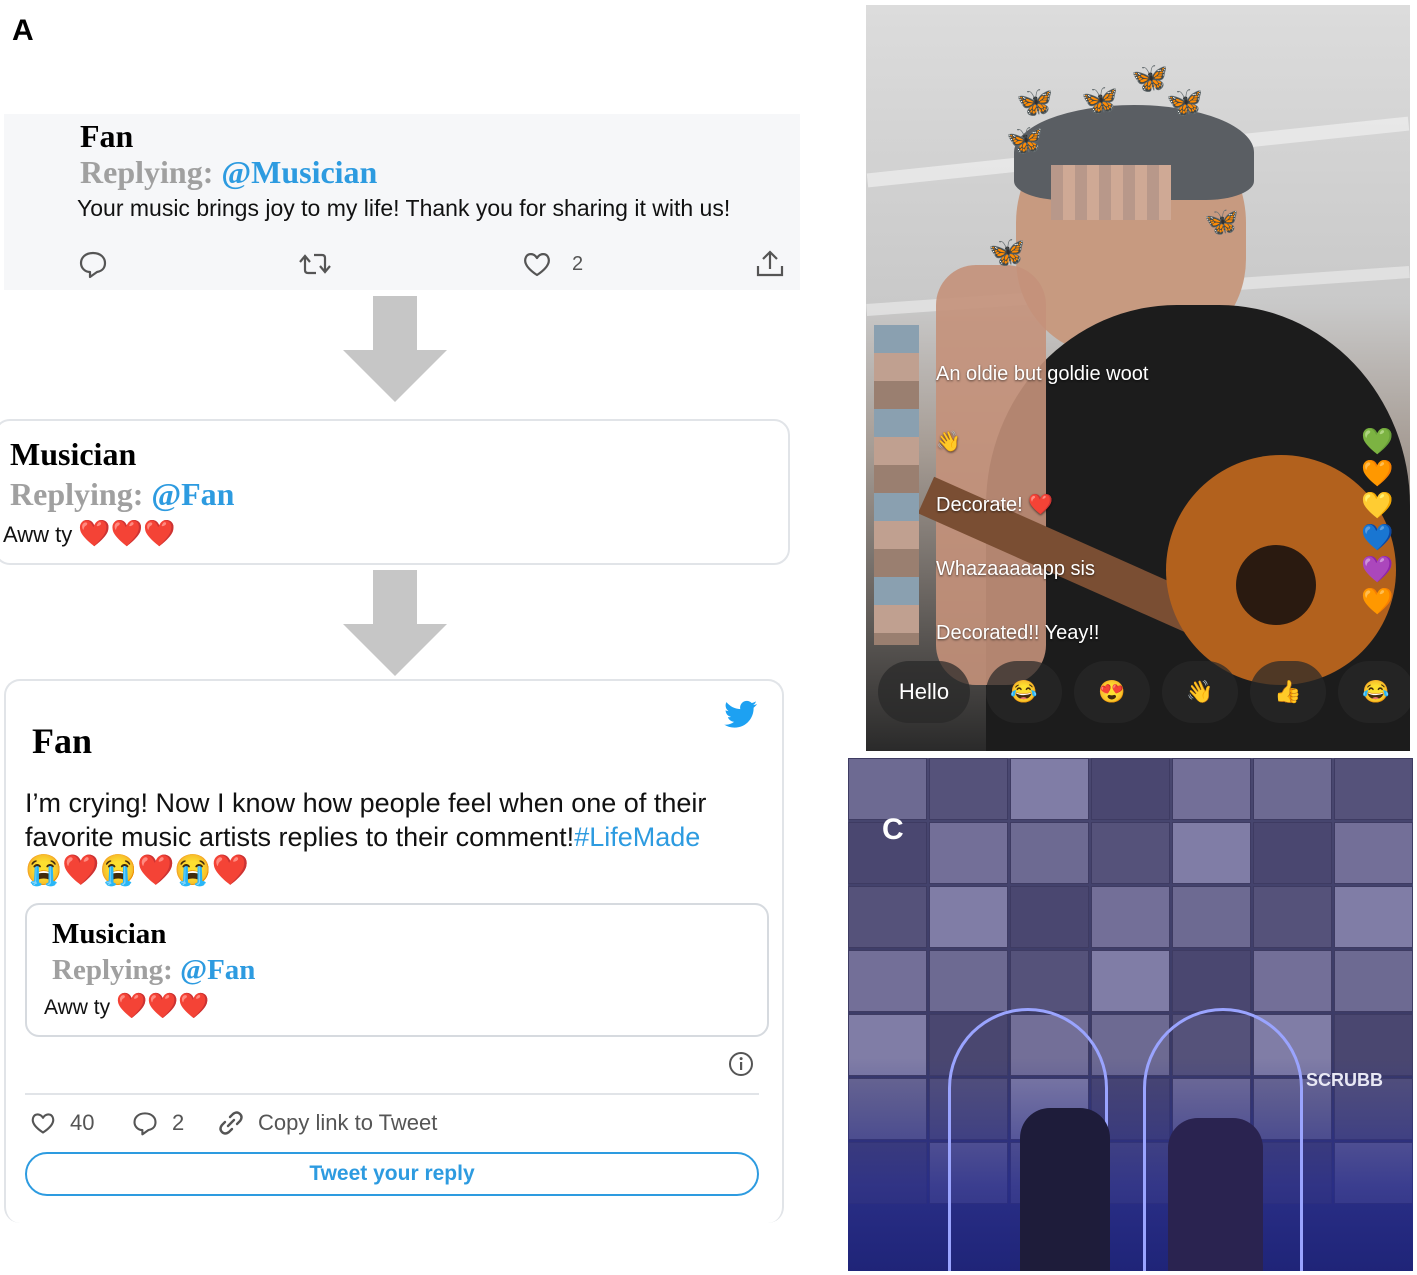  What do you see at coordinates (137, 870) in the screenshot?
I see `crying-hearts-emoji: 😭❤️😭❤️😭❤️` at bounding box center [137, 870].